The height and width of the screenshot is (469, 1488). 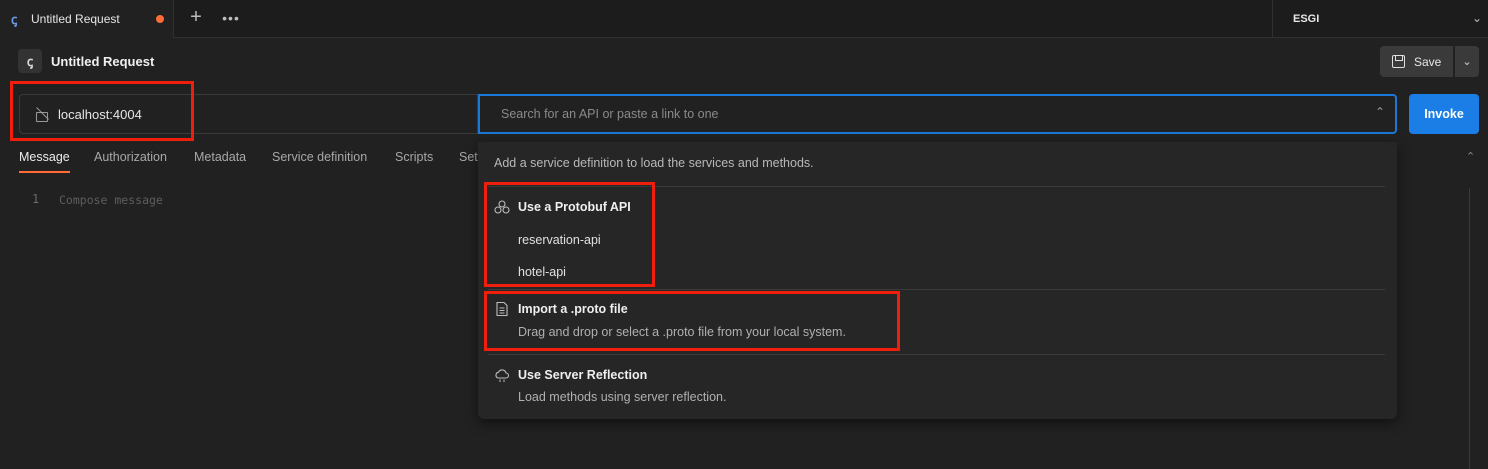 I want to click on highlight-protobuf-api, so click(x=569, y=234).